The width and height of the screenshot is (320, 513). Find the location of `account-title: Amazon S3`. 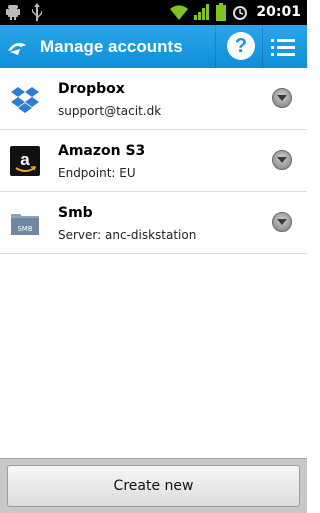

account-title: Amazon S3 is located at coordinates (102, 151).